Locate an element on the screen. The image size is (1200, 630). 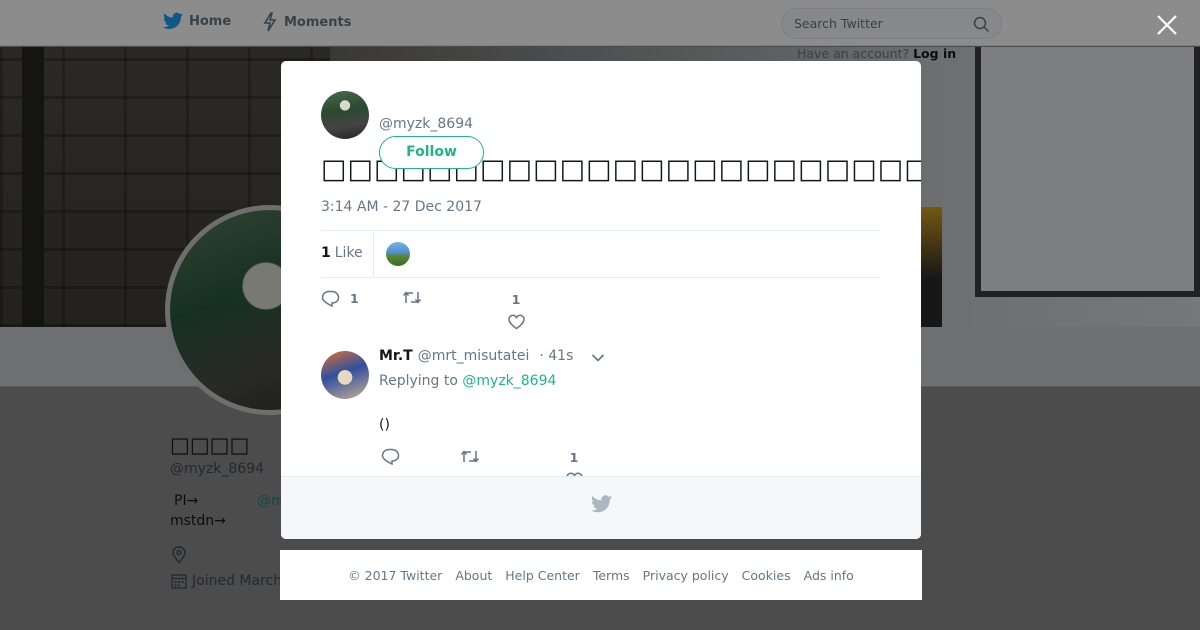
footer-link-help-center: Help Center is located at coordinates (542, 575).